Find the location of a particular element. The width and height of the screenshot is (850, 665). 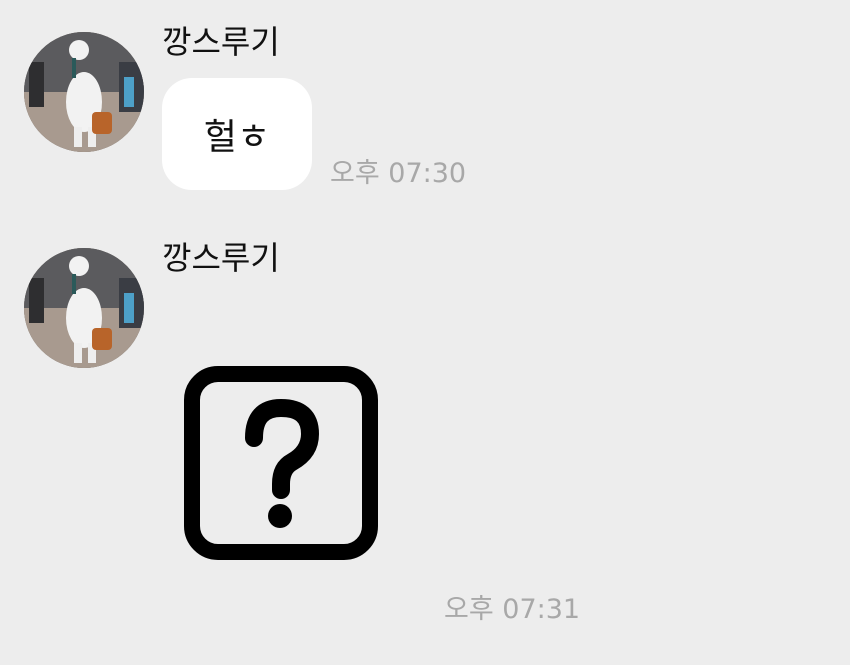

emoticon-message is located at coordinates (281, 463).